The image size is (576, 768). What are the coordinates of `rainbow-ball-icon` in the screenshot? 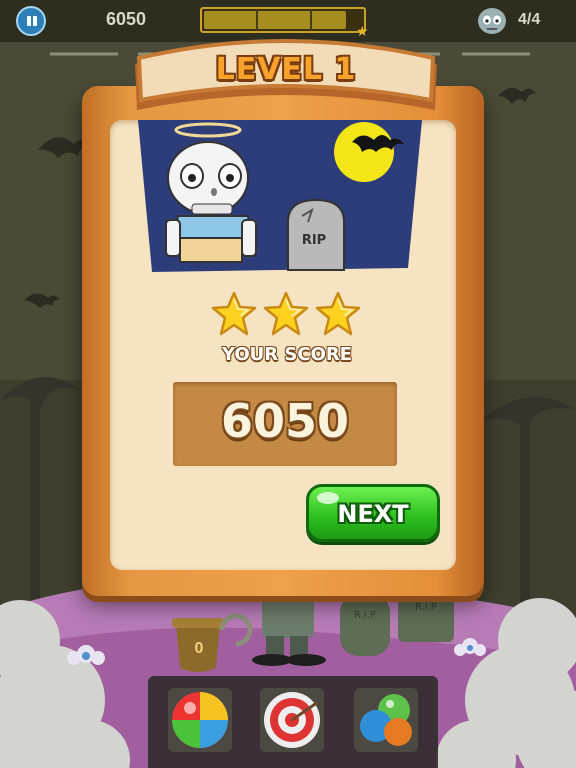 It's located at (200, 720).